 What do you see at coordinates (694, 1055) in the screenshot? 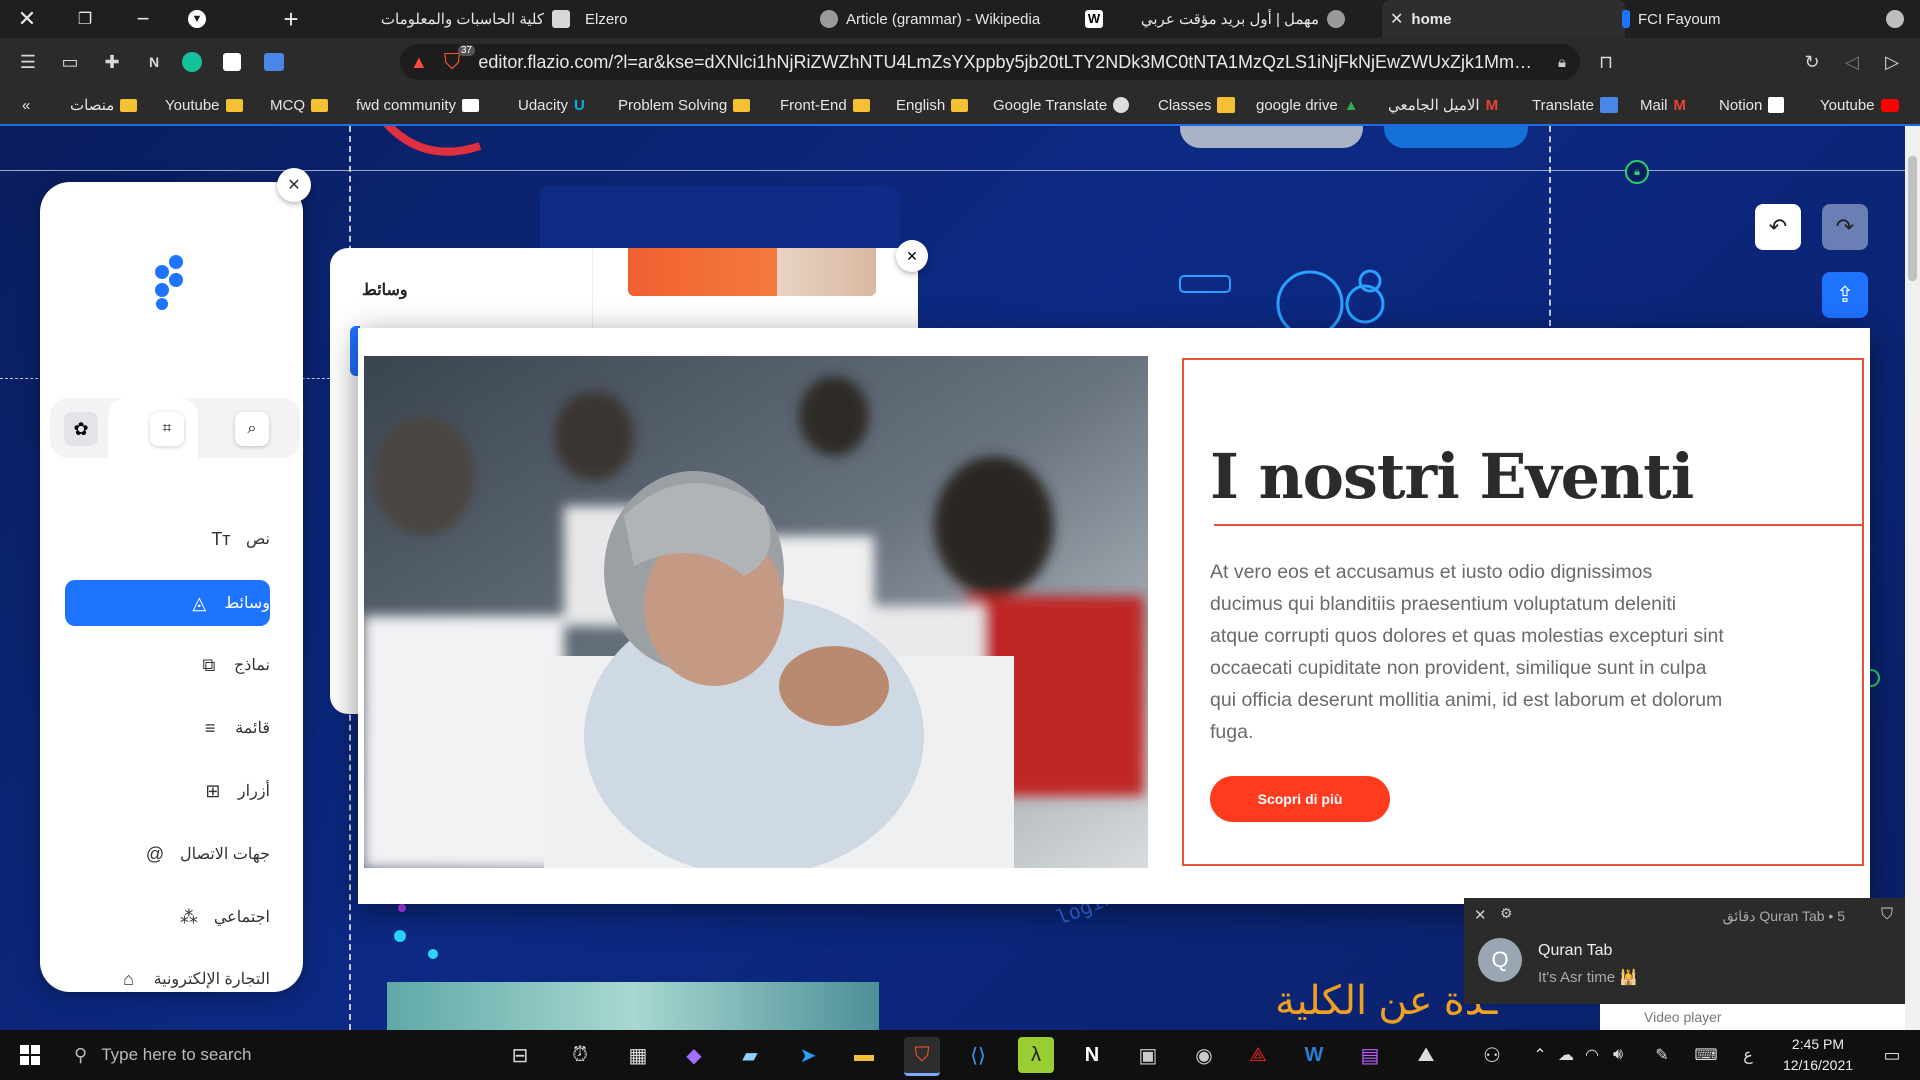
I see `visual-studio-icon: ◆` at bounding box center [694, 1055].